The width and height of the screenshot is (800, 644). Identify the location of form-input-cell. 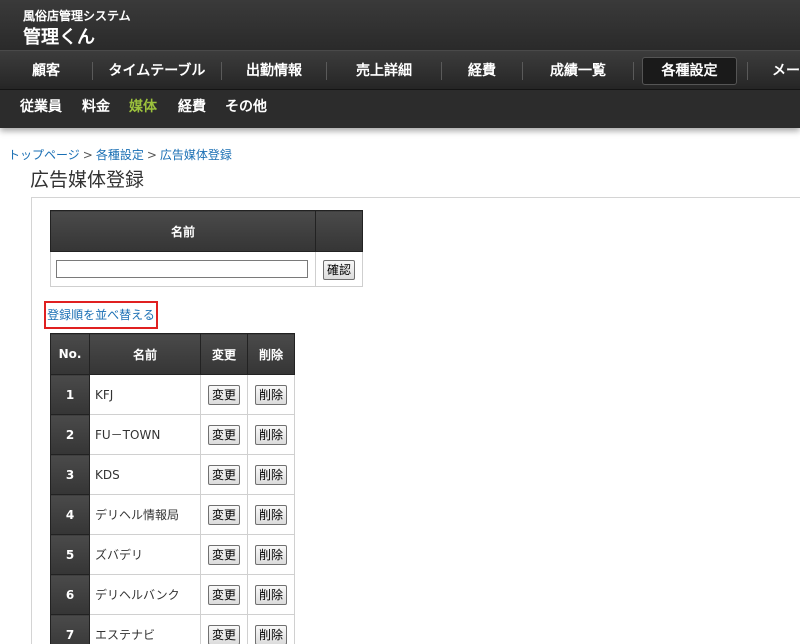
(183, 269).